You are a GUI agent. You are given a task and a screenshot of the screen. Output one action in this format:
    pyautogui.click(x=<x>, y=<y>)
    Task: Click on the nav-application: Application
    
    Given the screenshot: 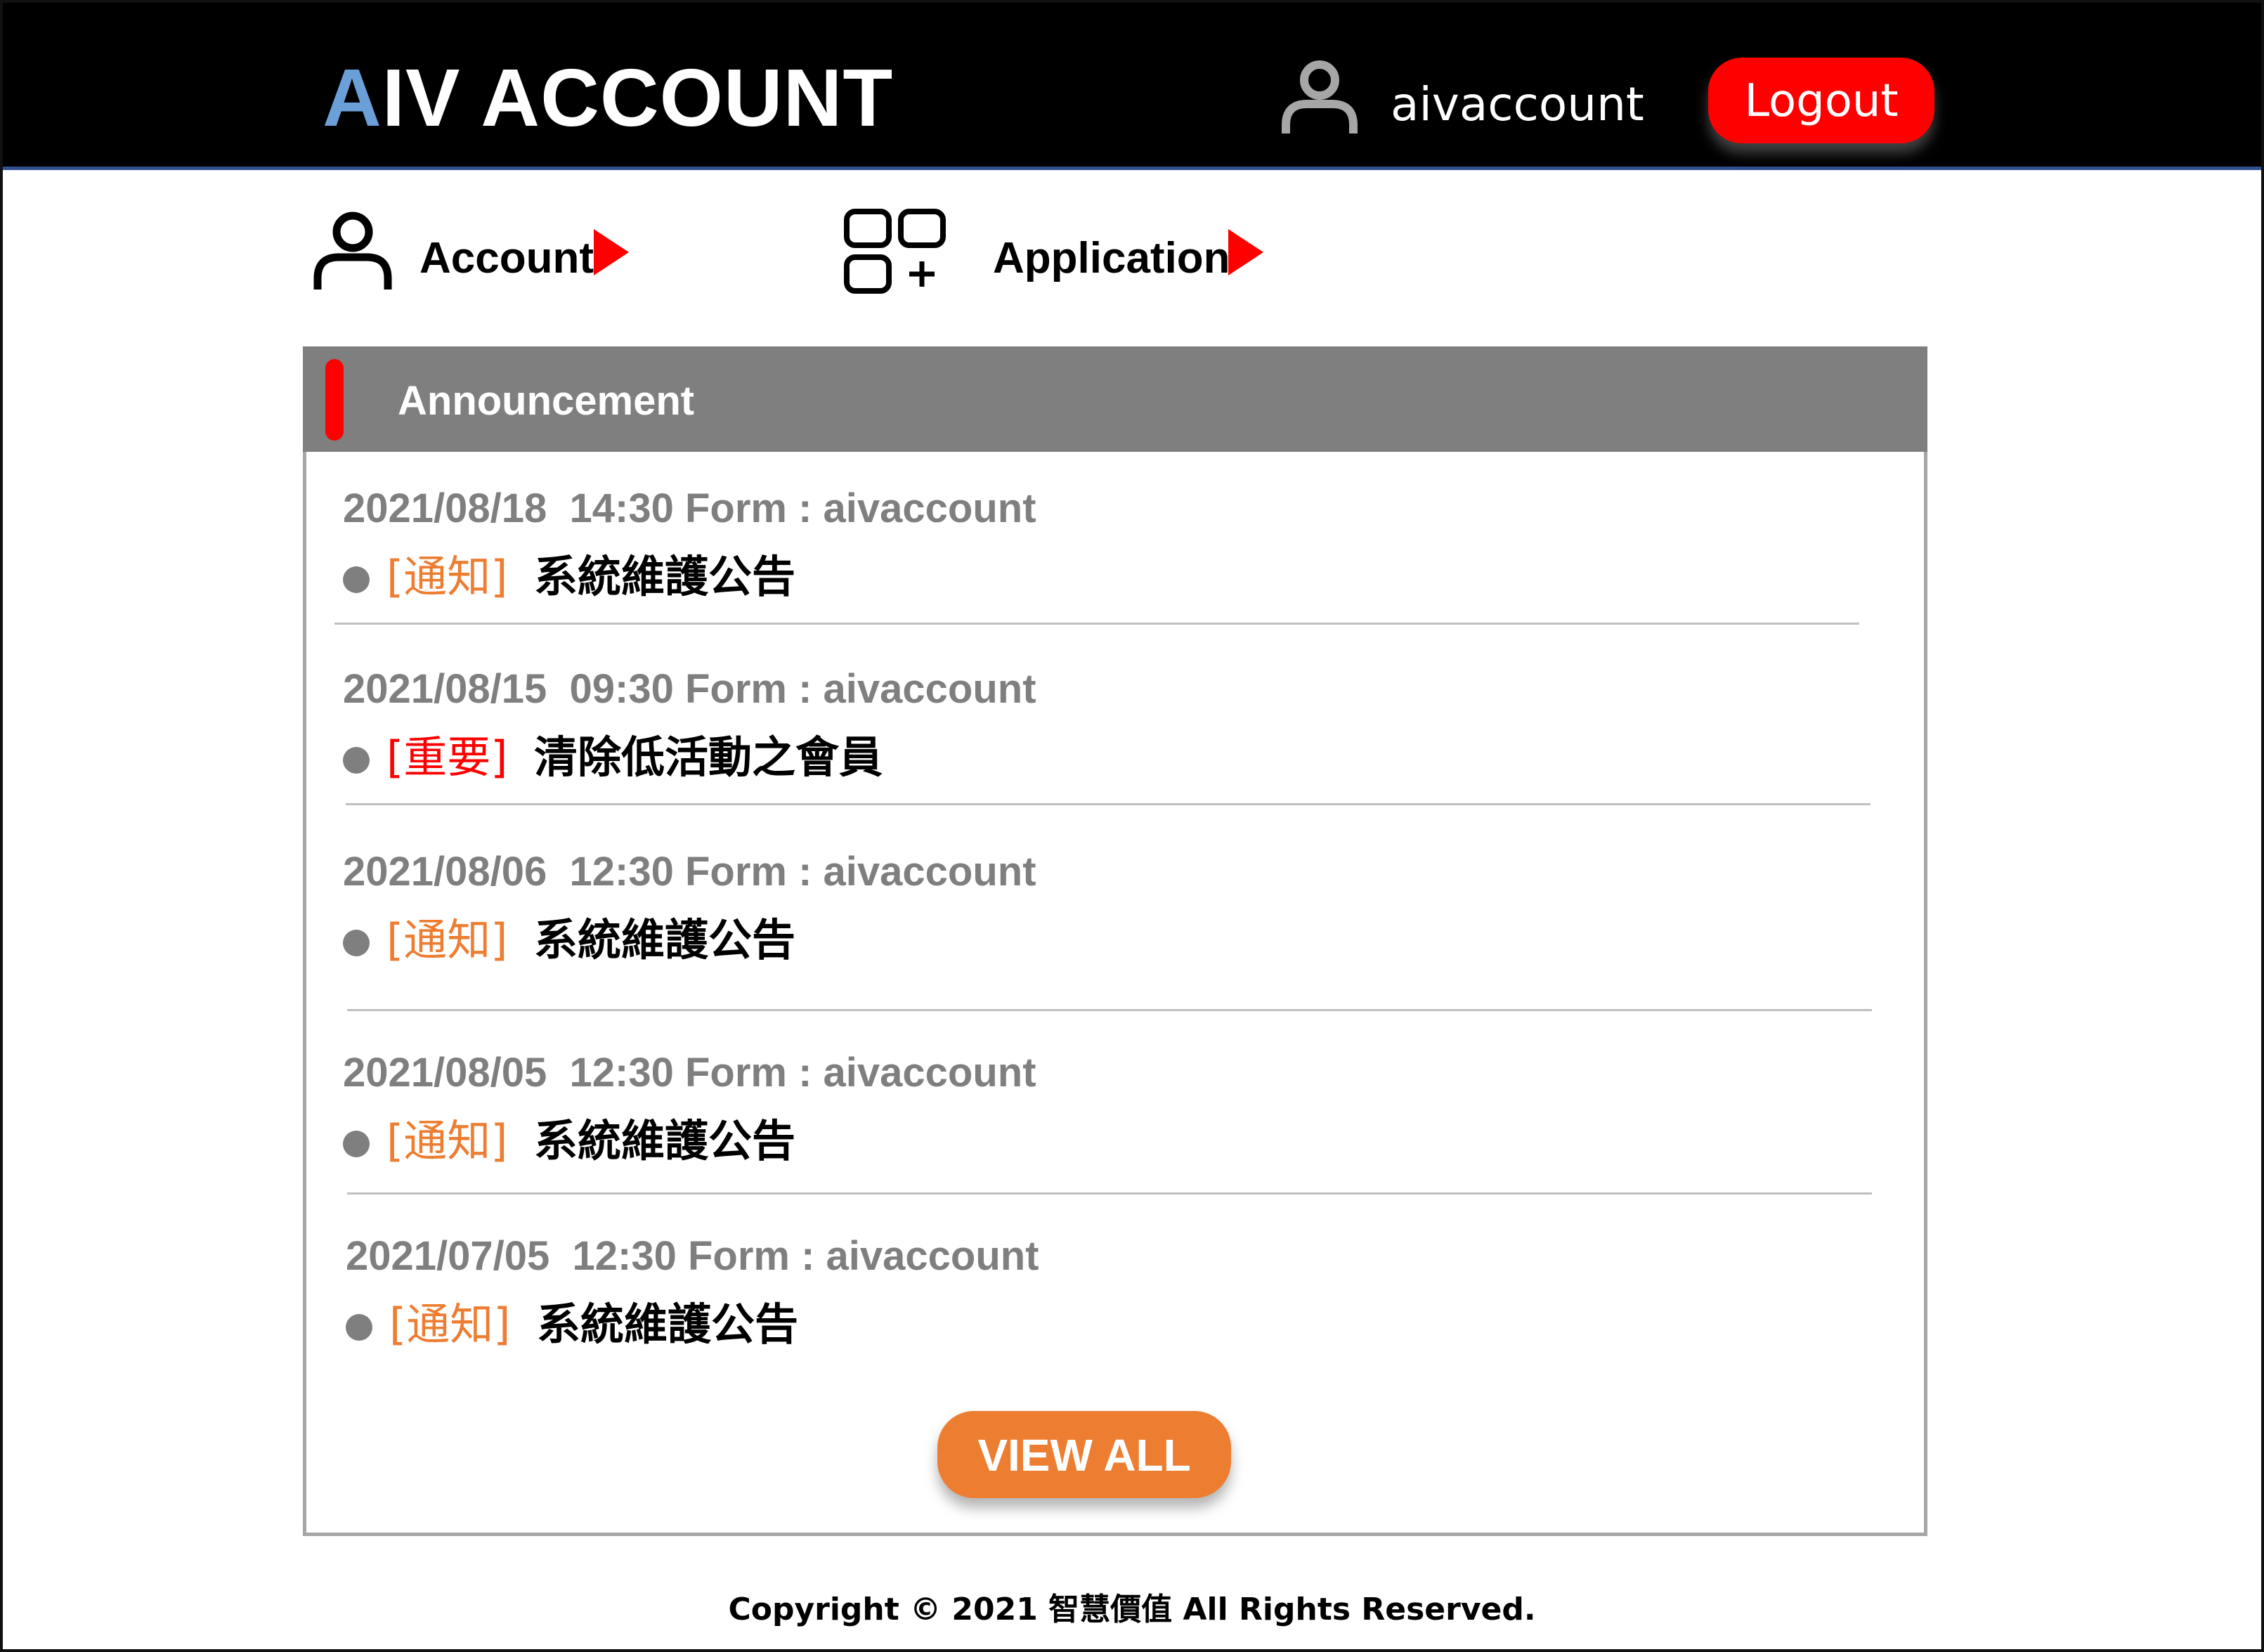 What is the action you would take?
    pyautogui.click(x=1061, y=256)
    